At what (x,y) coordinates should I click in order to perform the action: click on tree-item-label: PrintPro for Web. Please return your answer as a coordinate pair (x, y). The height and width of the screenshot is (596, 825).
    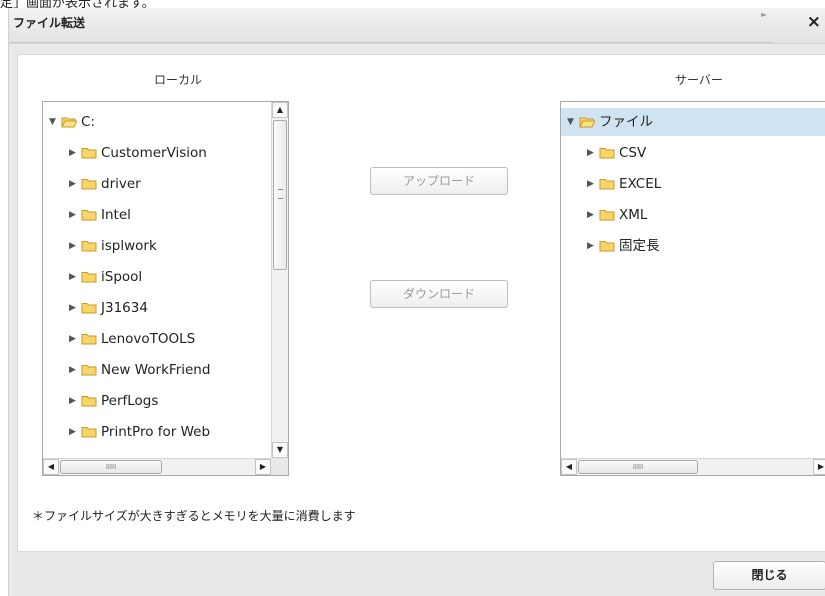
    Looking at the image, I should click on (156, 432).